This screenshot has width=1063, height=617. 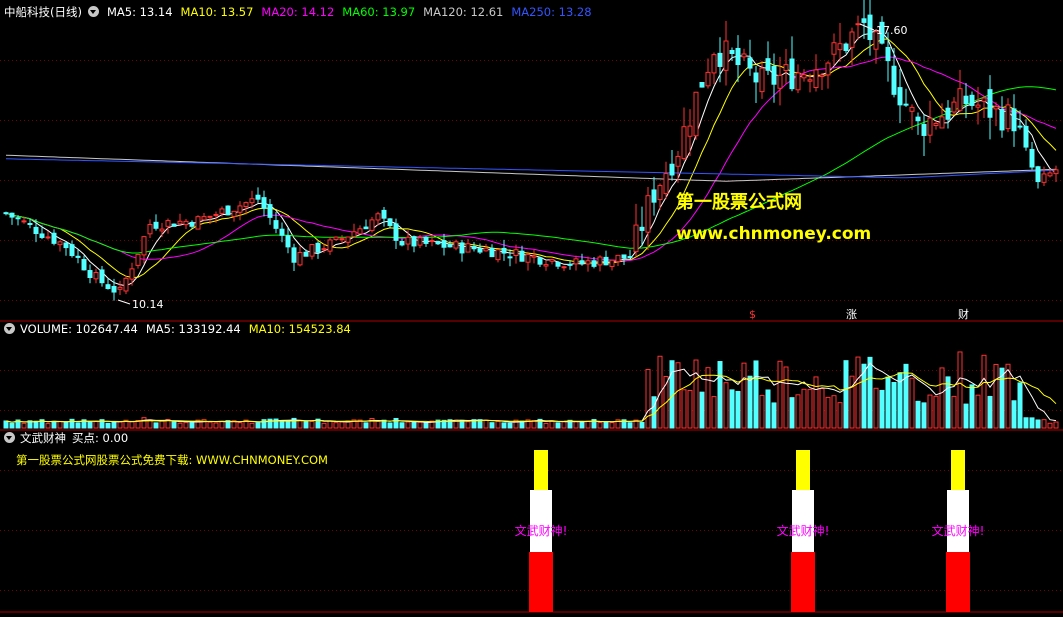 What do you see at coordinates (463, 12) in the screenshot?
I see `ma-item-4: MA120: 12.61` at bounding box center [463, 12].